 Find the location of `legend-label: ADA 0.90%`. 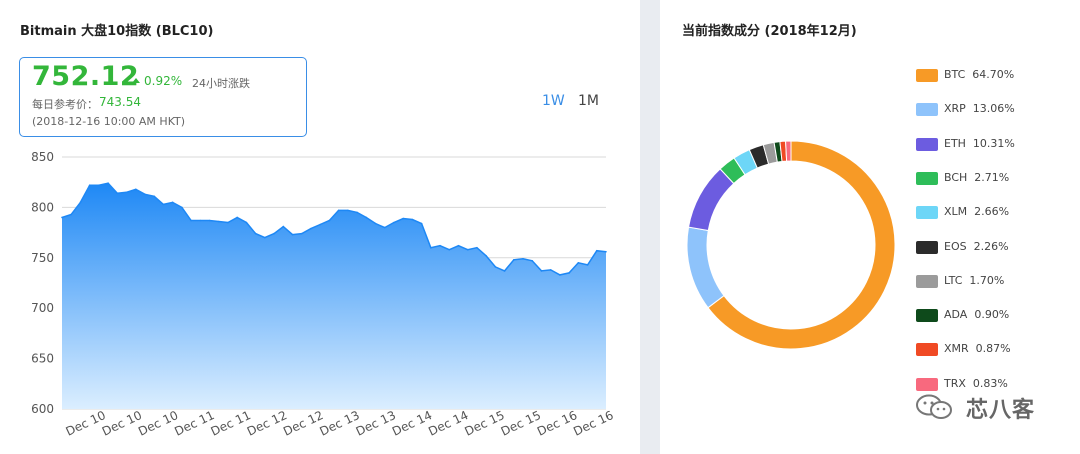

legend-label: ADA 0.90% is located at coordinates (977, 315).